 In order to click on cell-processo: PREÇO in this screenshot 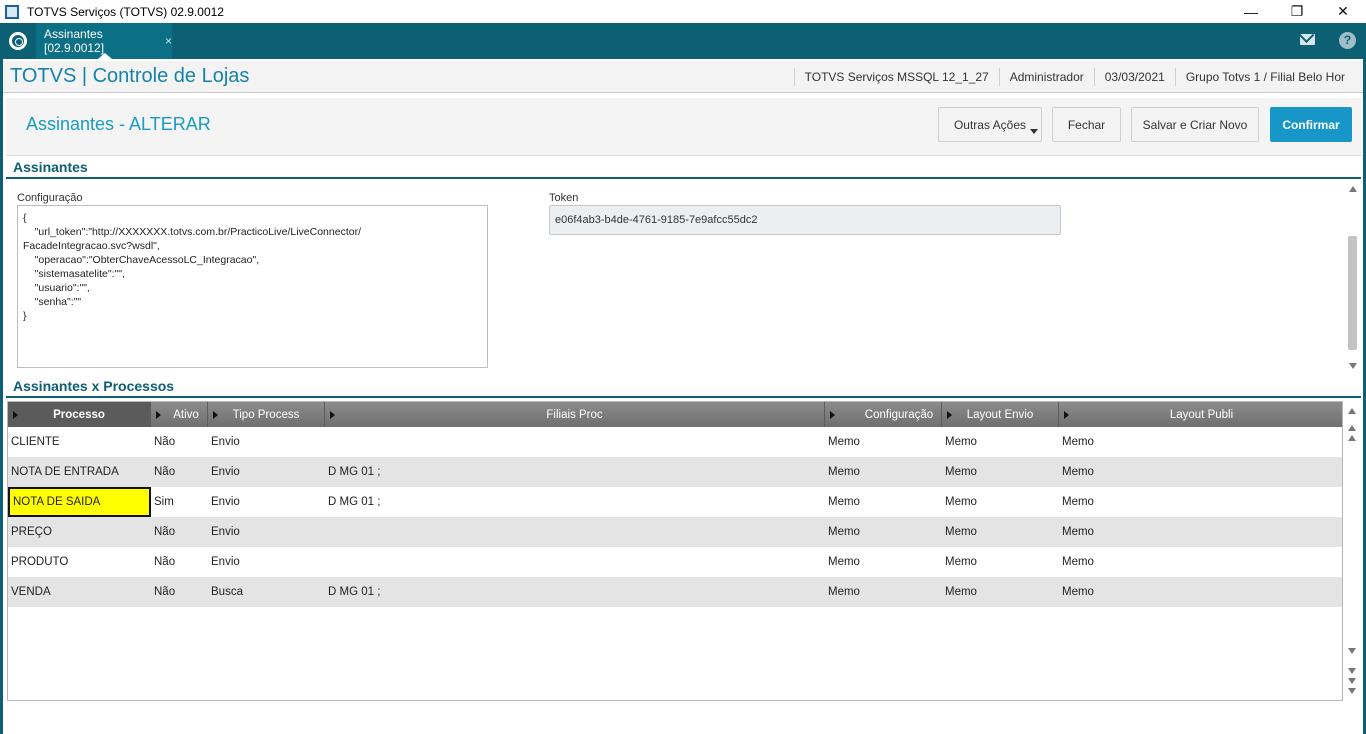, I will do `click(79, 532)`.